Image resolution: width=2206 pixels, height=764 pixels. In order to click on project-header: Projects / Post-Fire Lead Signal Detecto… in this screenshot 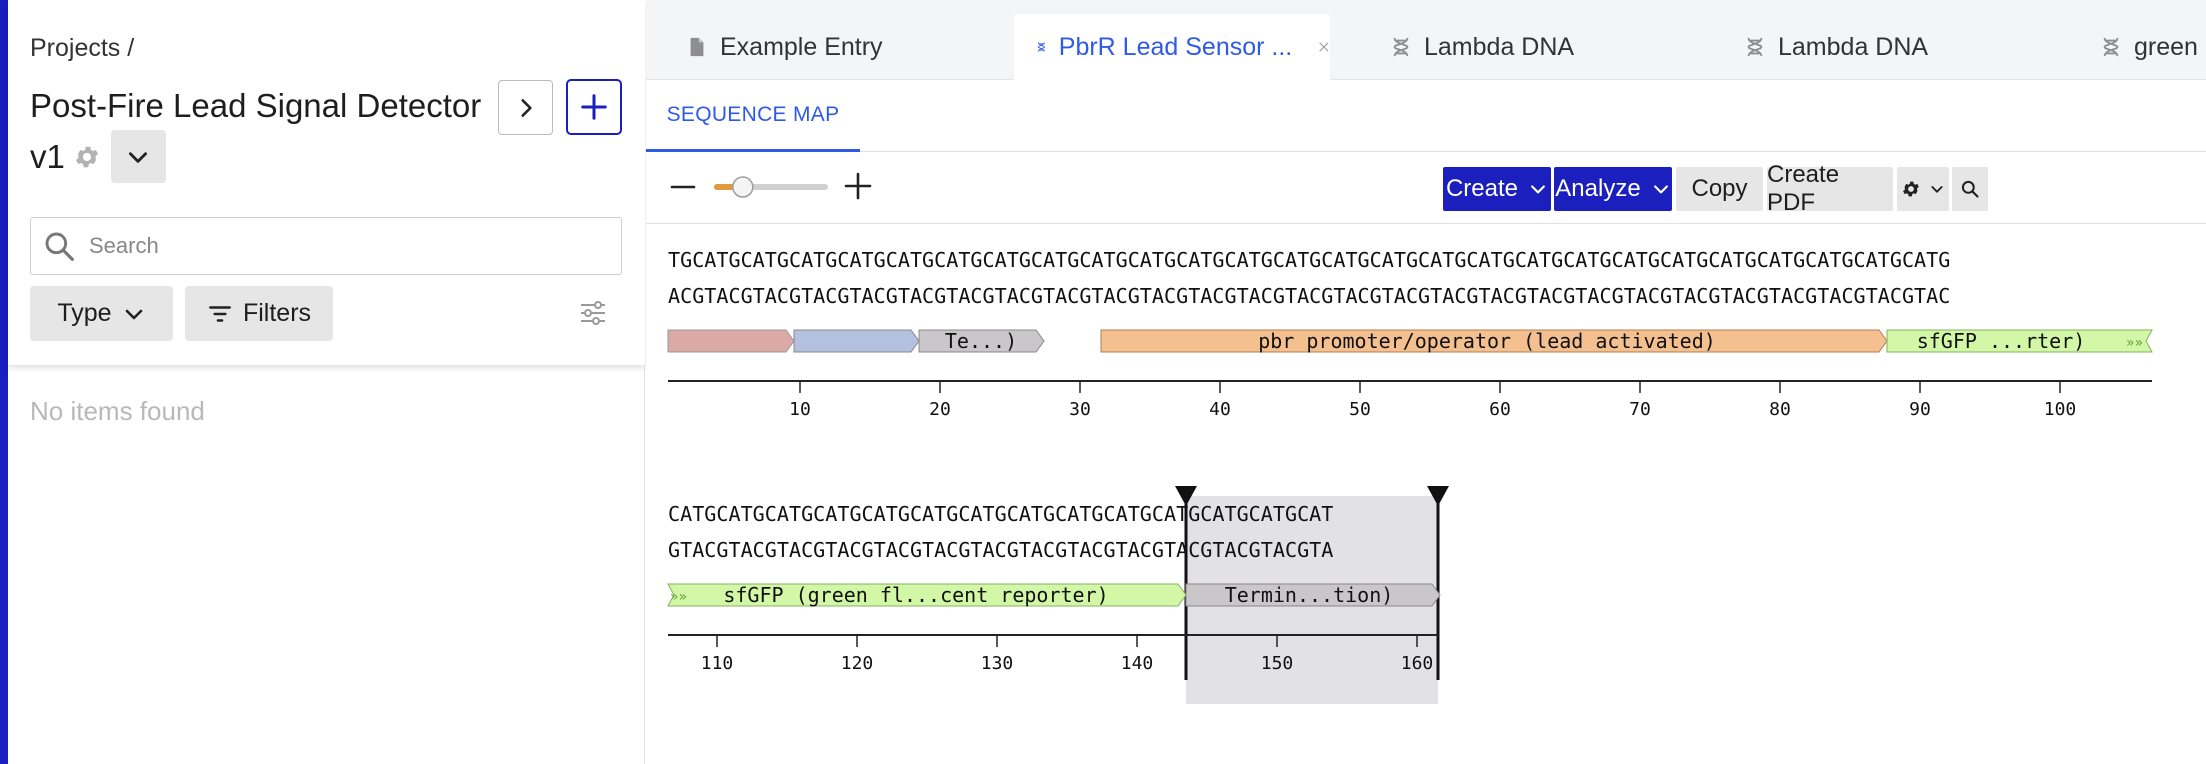, I will do `click(326, 182)`.